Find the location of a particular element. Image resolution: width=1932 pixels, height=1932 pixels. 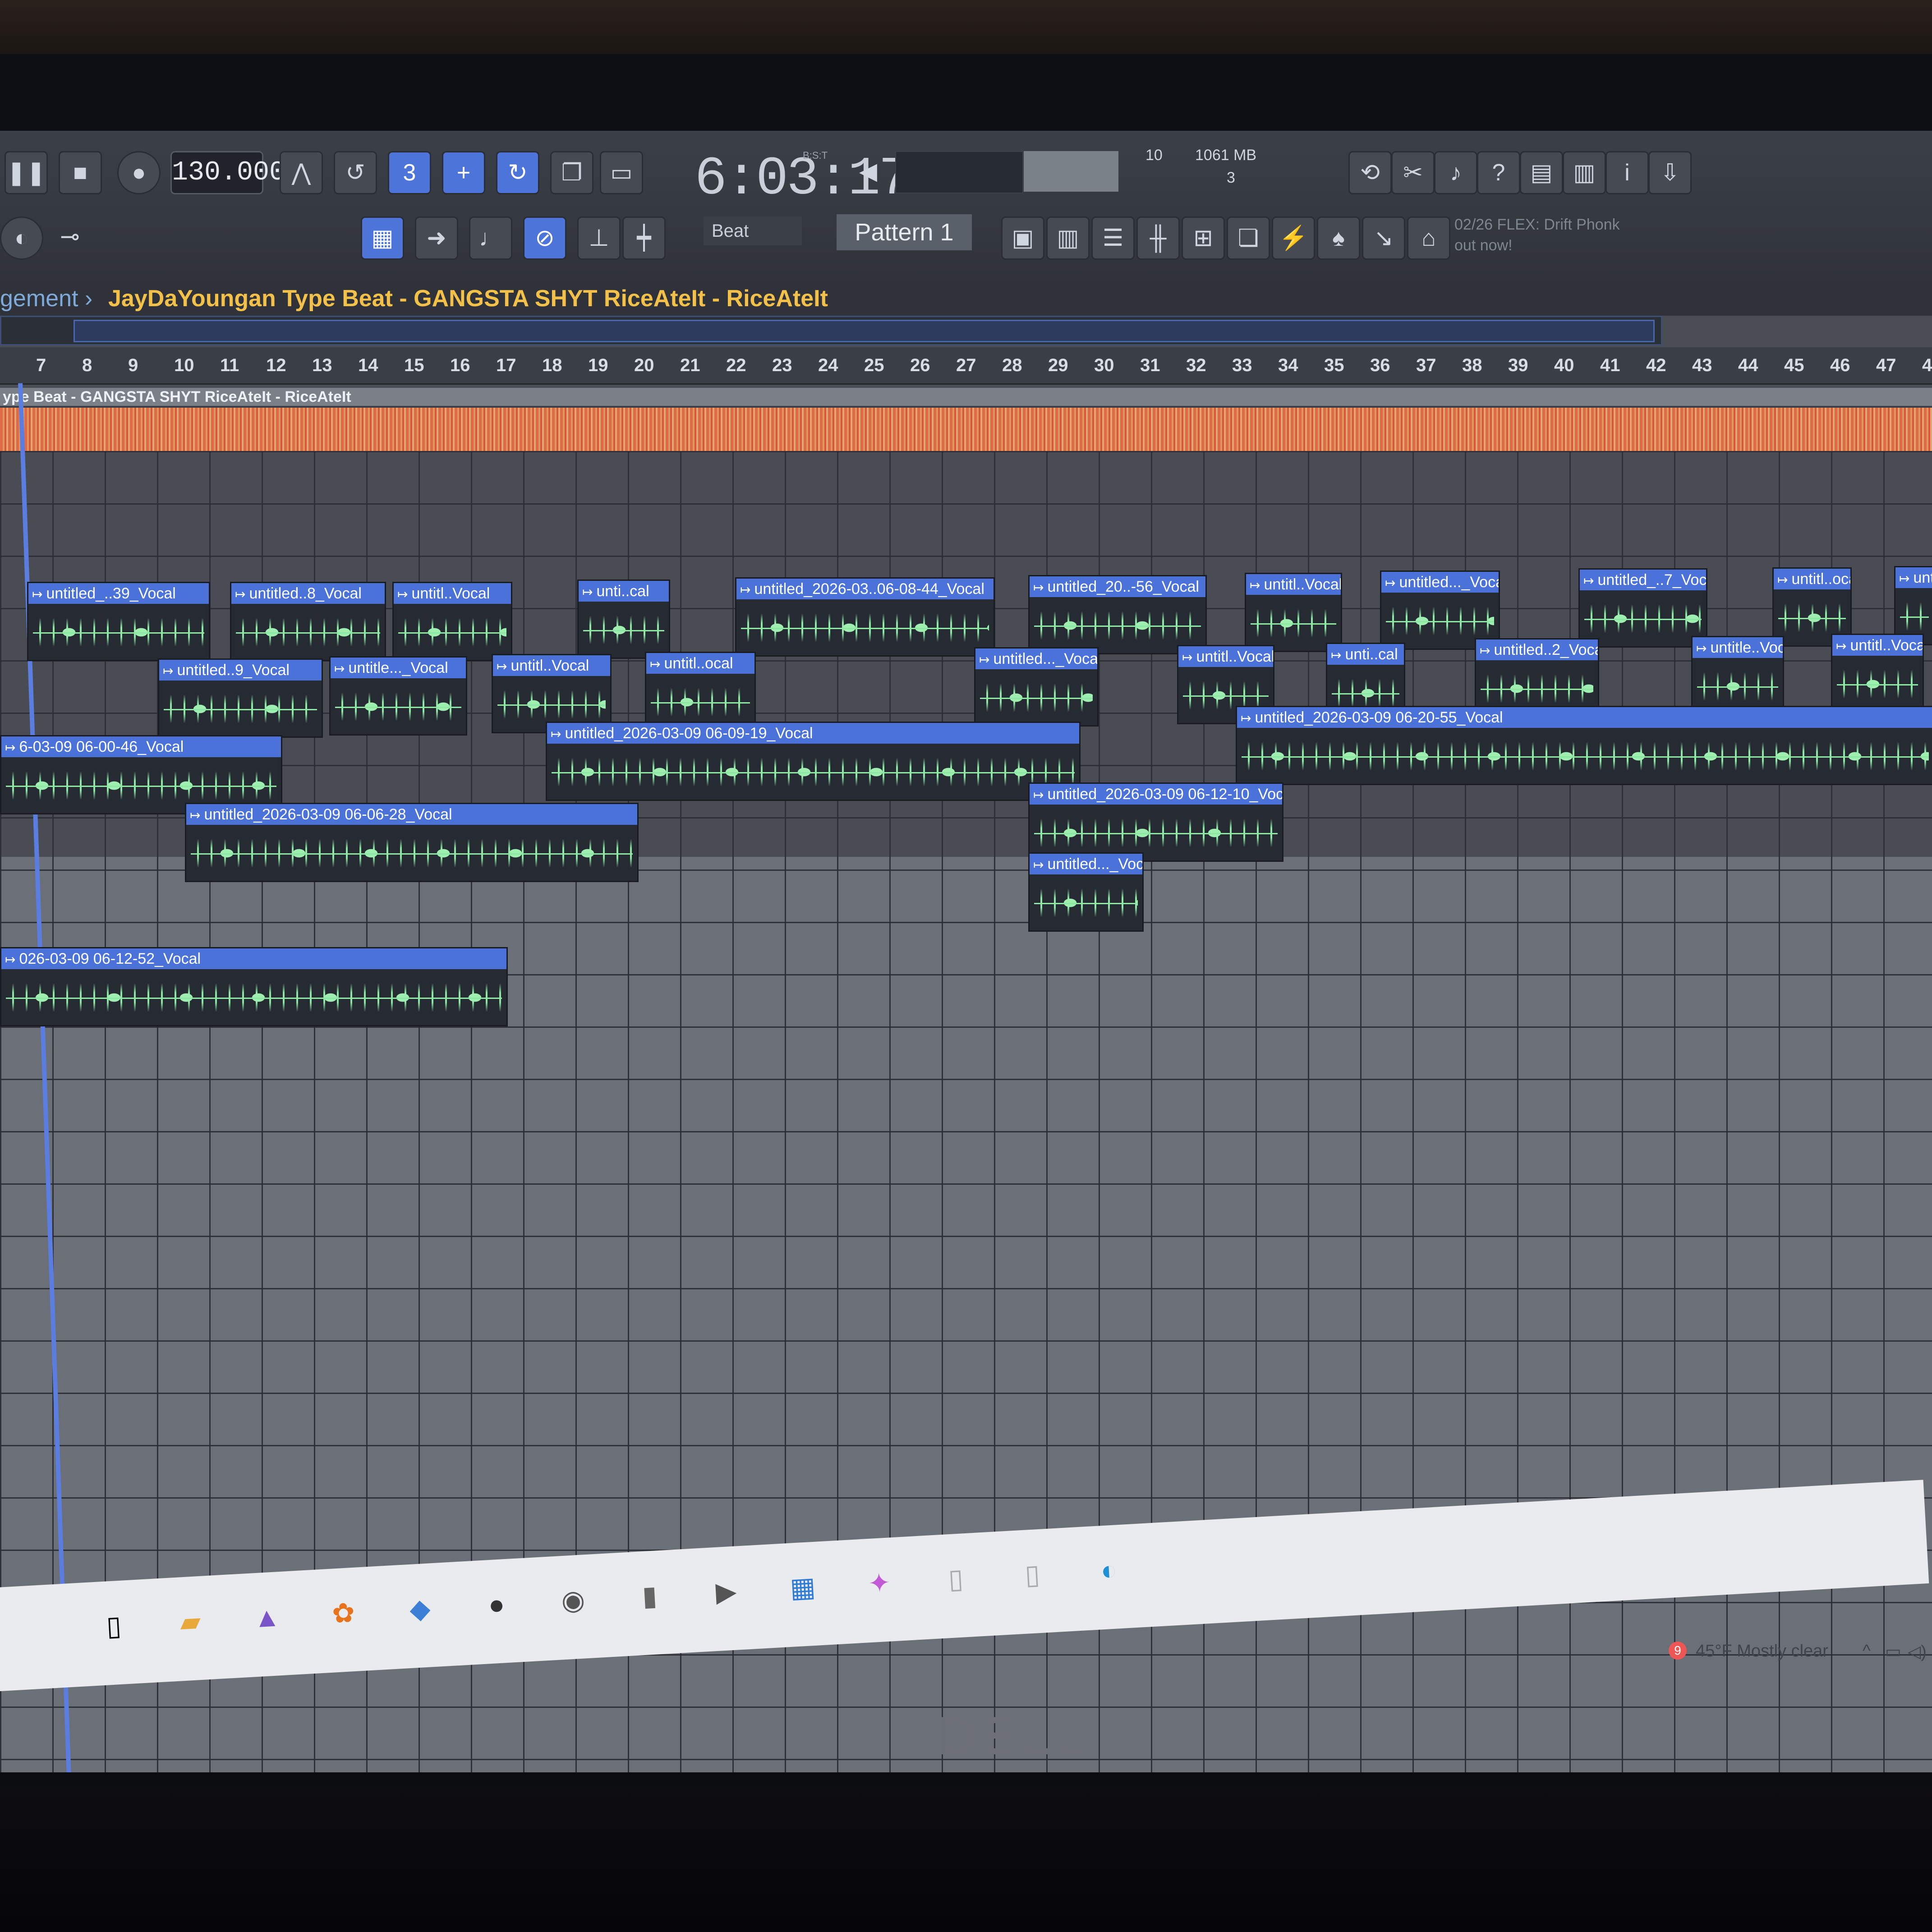

master-volume-knob: ◐ is located at coordinates (22, 238).